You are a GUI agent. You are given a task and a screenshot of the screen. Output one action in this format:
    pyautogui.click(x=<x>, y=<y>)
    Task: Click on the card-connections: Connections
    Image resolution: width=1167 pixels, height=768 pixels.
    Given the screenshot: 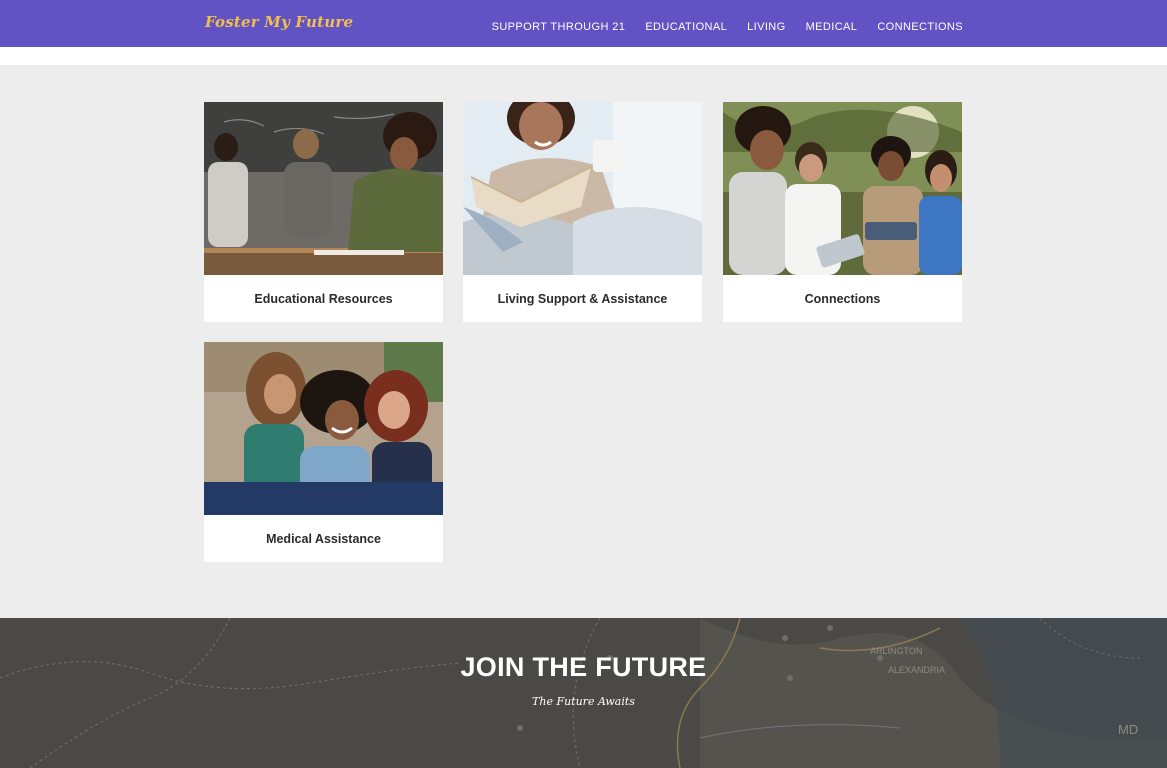 What is the action you would take?
    pyautogui.click(x=842, y=212)
    